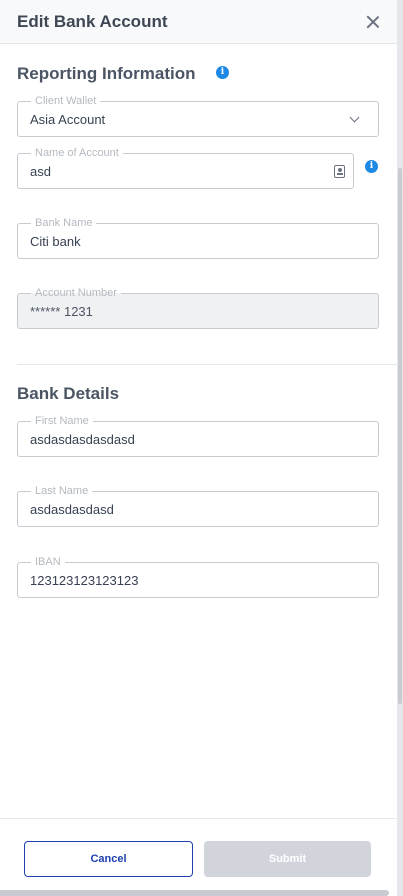  Describe the element at coordinates (92, 21) in the screenshot. I see `panel-title: Edit Bank Account` at that location.